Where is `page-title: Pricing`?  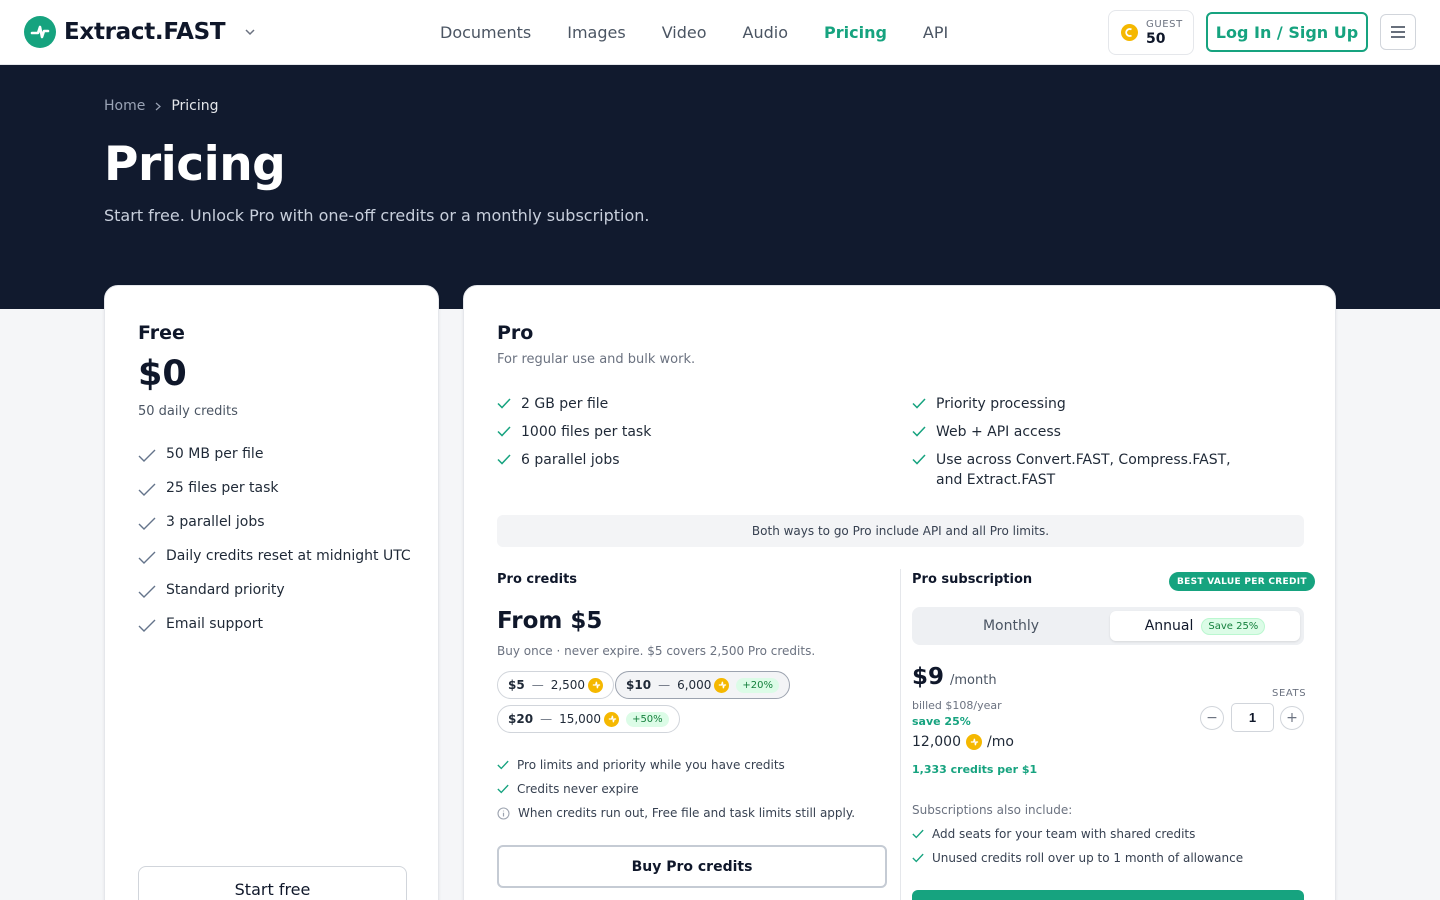 page-title: Pricing is located at coordinates (195, 164).